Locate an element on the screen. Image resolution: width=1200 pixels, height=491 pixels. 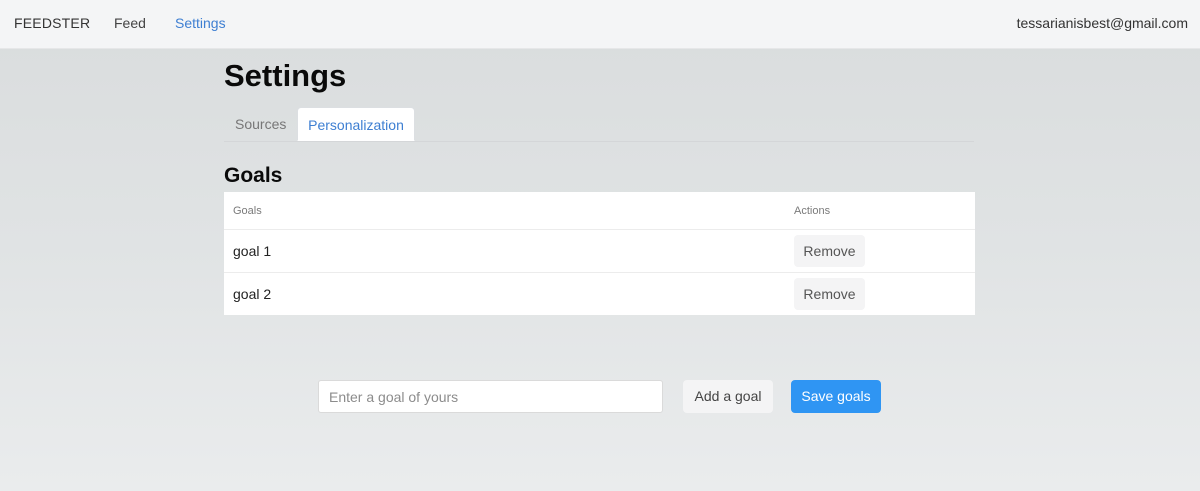
page-title: Settings is located at coordinates (285, 75).